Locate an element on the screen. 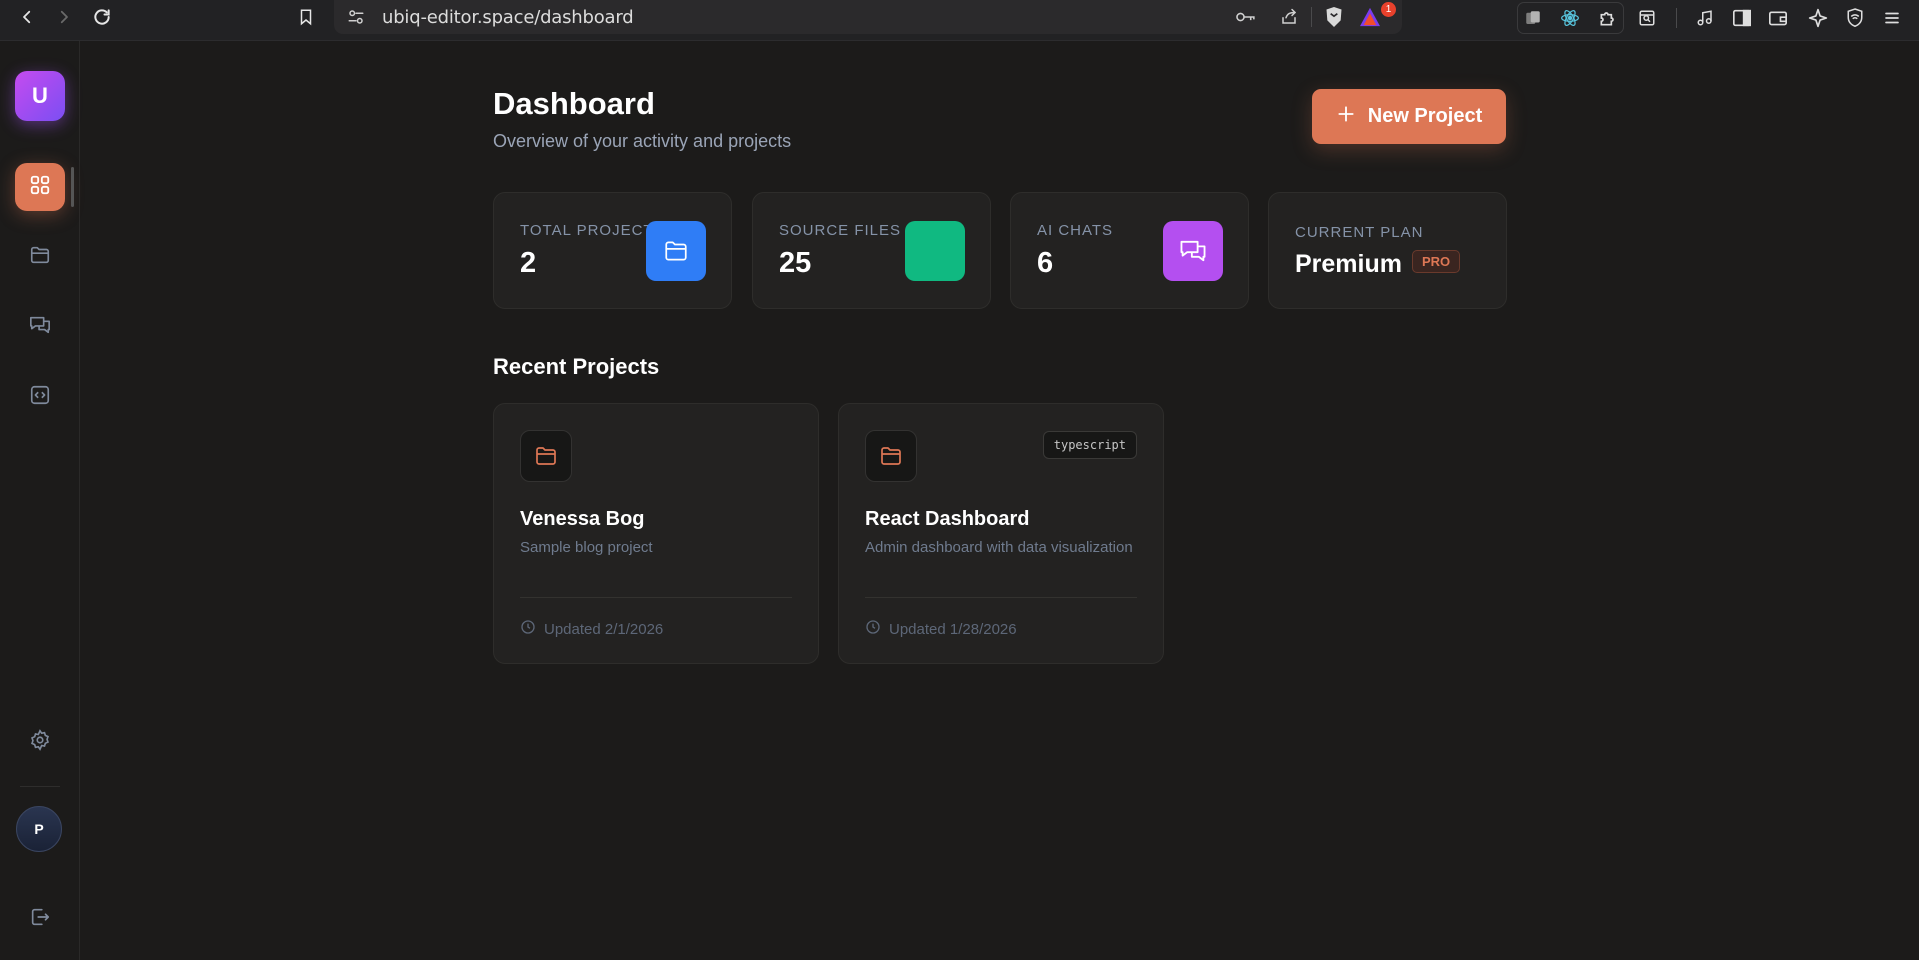 Image resolution: width=1919 pixels, height=960 pixels. page-subtitle: Overview of your activity and projects is located at coordinates (642, 141).